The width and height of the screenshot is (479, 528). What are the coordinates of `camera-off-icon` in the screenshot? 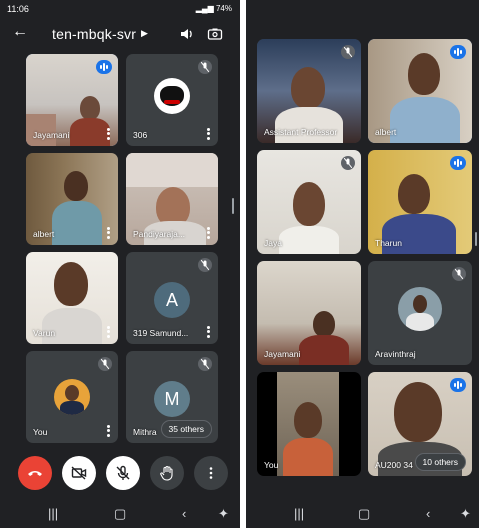 It's located at (79, 473).